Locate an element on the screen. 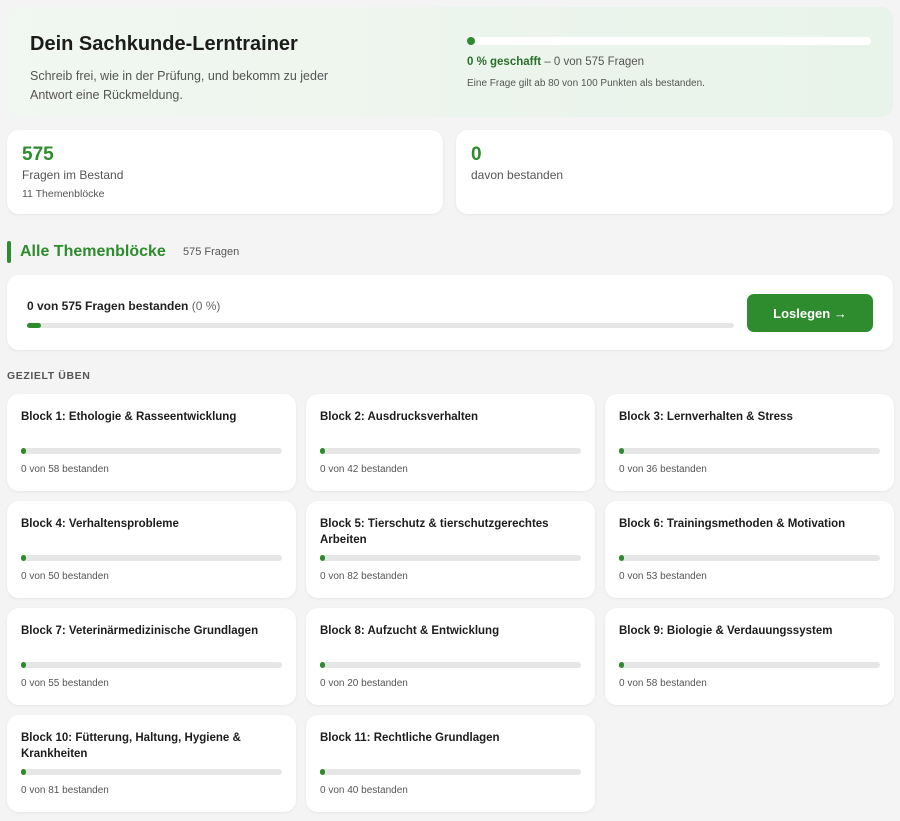  section-title: Alle Themenblöcke is located at coordinates (93, 251).